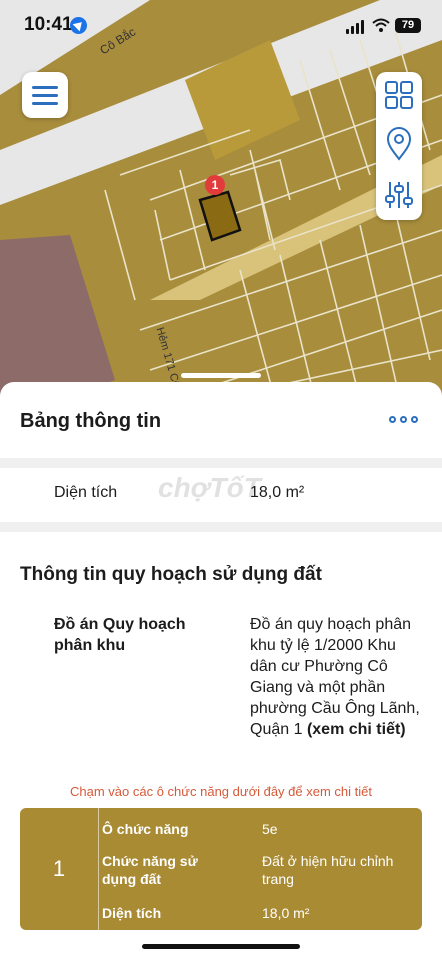 The width and height of the screenshot is (442, 960). What do you see at coordinates (209, 487) in the screenshot?
I see `watermark: chợTốT` at bounding box center [209, 487].